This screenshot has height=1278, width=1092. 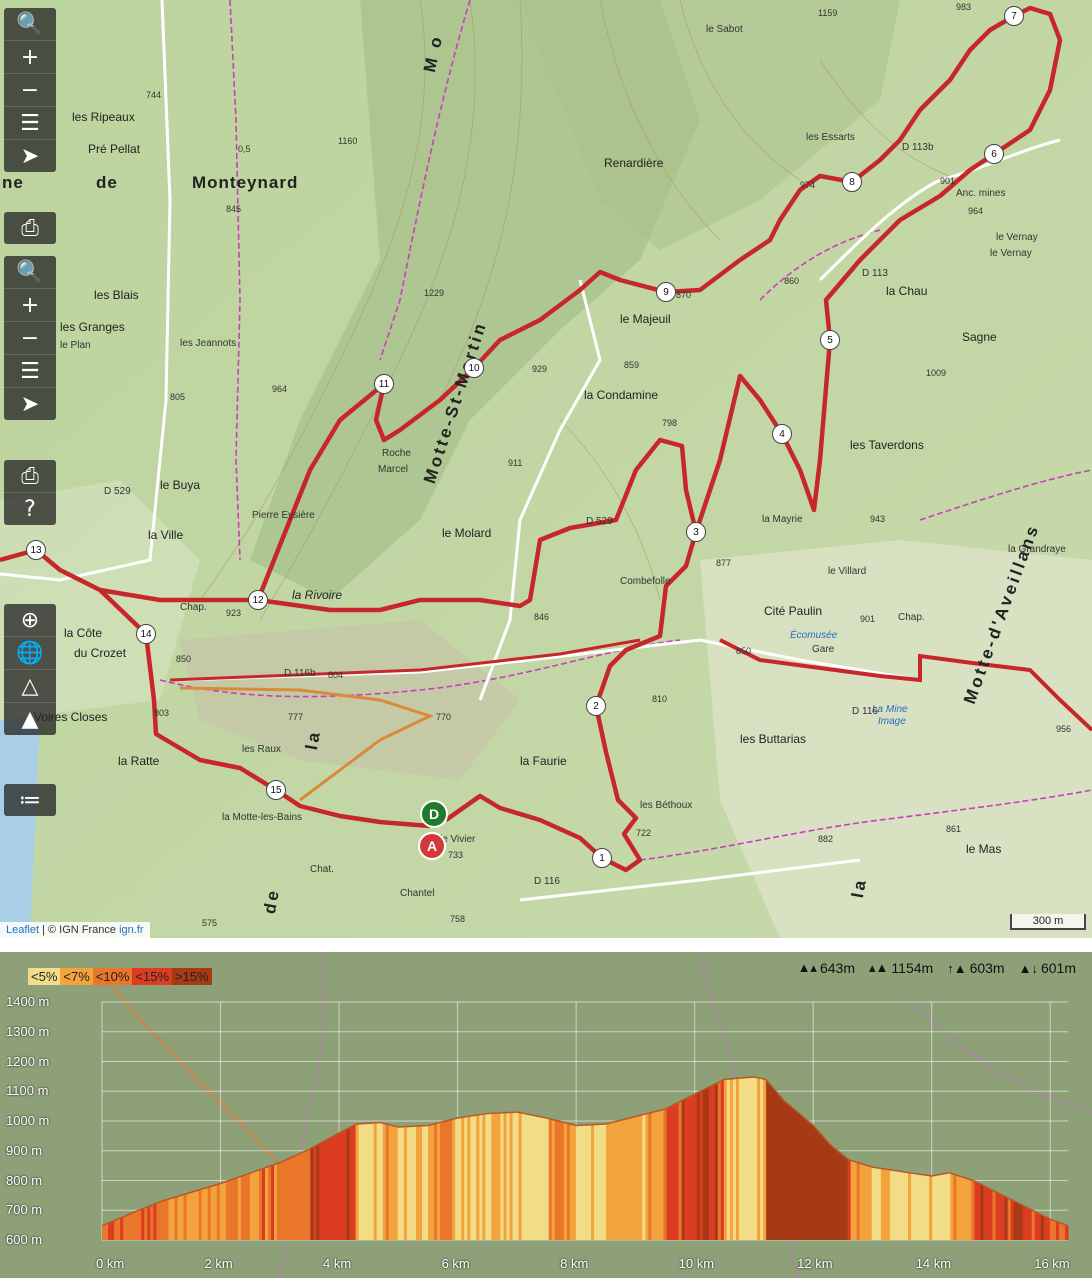 What do you see at coordinates (782, 434) in the screenshot?
I see `waypoint-marker-4: 4` at bounding box center [782, 434].